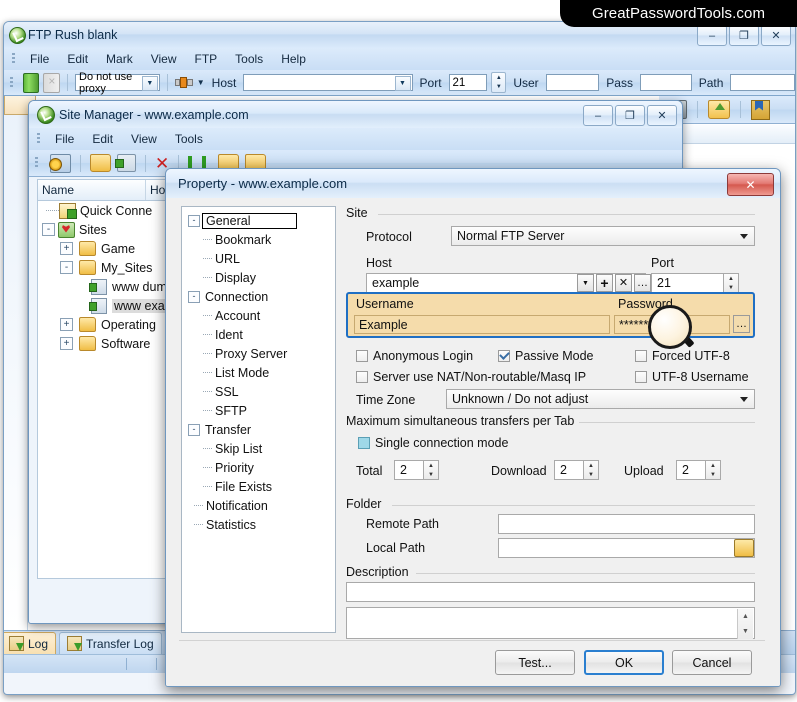  Describe the element at coordinates (260, 353) in the screenshot. I see `category-proxy-server: Proxy Server` at that location.